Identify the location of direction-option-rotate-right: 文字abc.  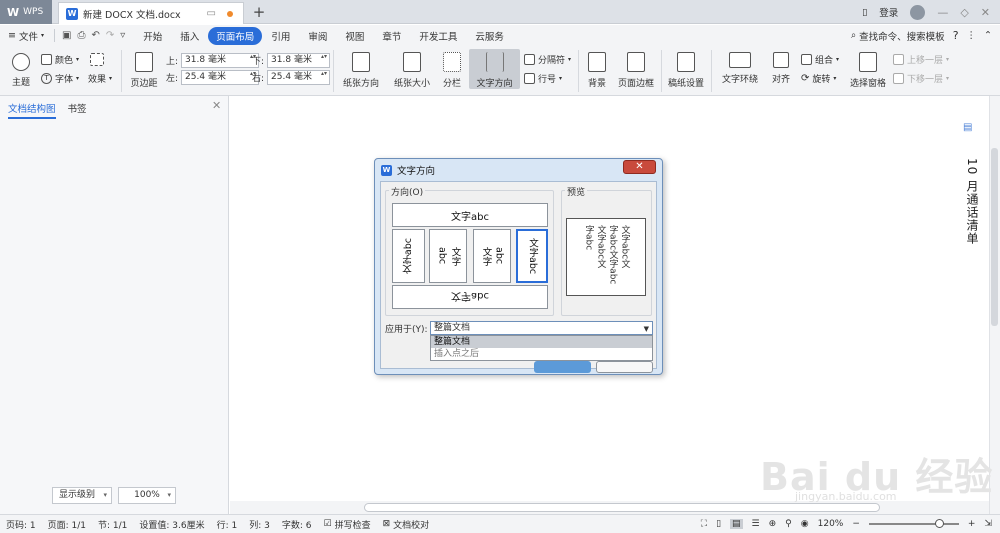
(532, 256).